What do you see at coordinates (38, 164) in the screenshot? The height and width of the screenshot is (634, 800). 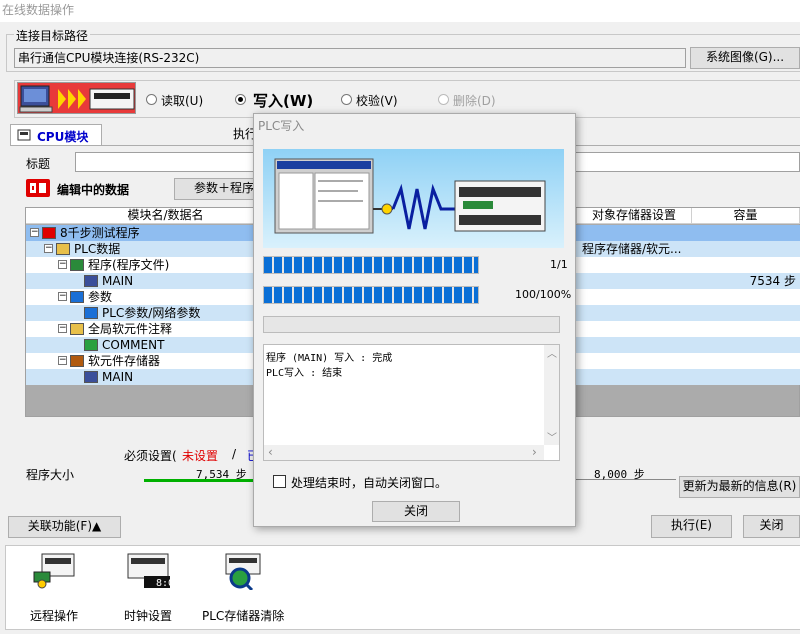 I see `title-field-label: 标题` at bounding box center [38, 164].